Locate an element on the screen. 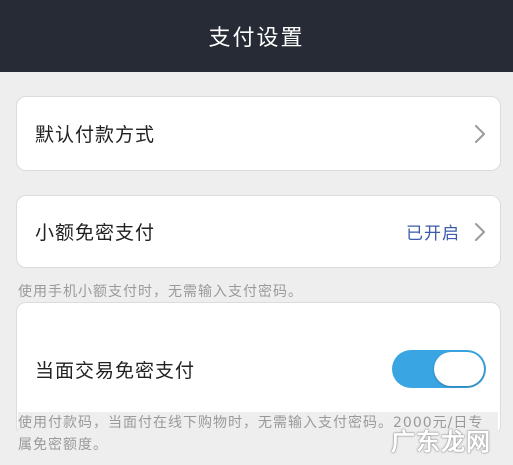 This screenshot has height=465, width=513. face-to-face-label: 当面交易免密支付 is located at coordinates (115, 370).